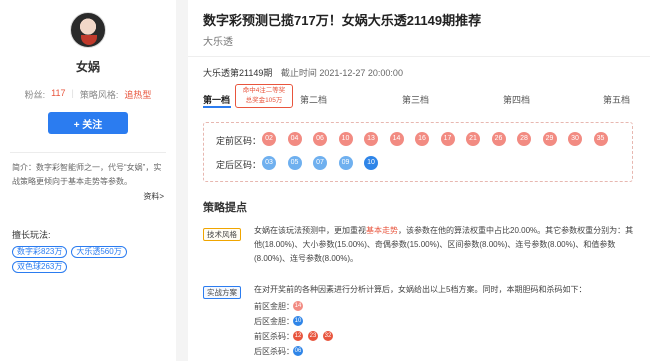 Image resolution: width=650 pixels, height=361 pixels. What do you see at coordinates (298, 336) in the screenshot?
I see `front-kill-ball: 12` at bounding box center [298, 336].